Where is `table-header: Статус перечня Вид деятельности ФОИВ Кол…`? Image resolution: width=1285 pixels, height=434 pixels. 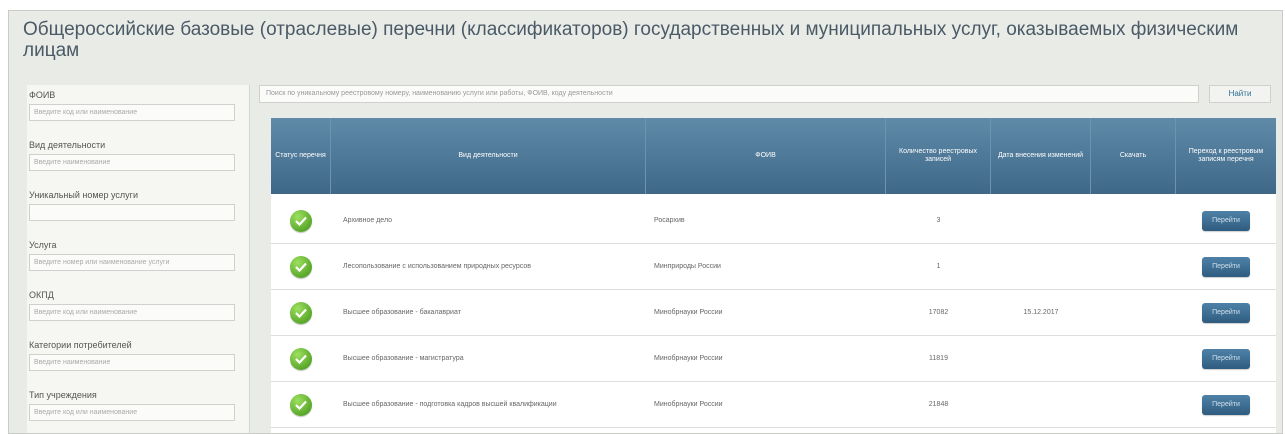 table-header: Статус перечня Вид деятельности ФОИВ Кол… is located at coordinates (773, 156).